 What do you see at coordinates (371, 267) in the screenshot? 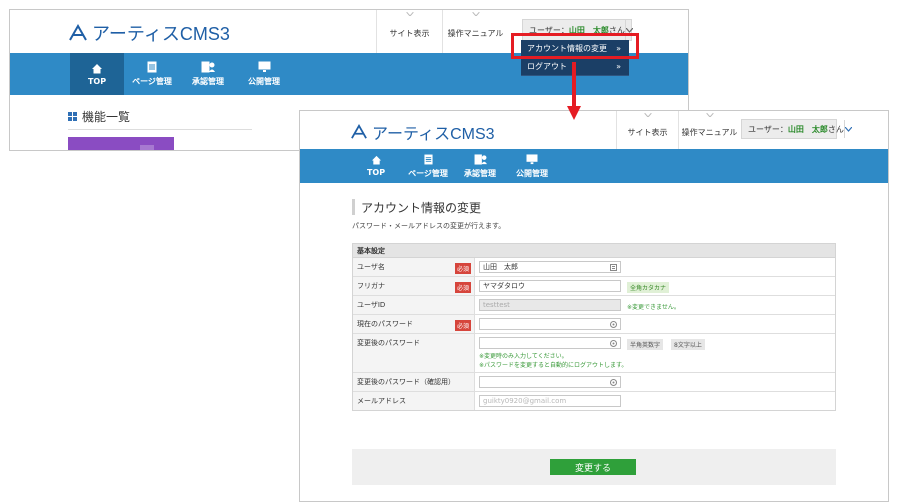
I see `username-label: ユーザ名` at bounding box center [371, 267].